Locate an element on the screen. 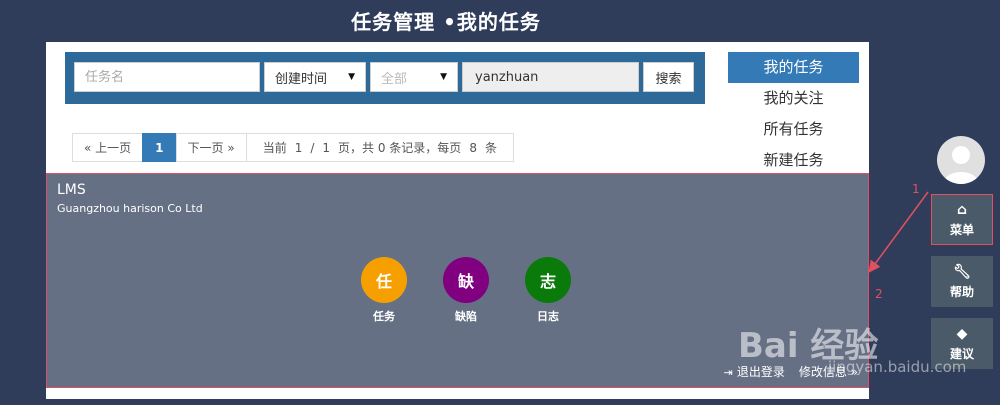 The image size is (1000, 405). side-nav-all-tasks: 所有任务 is located at coordinates (793, 129).